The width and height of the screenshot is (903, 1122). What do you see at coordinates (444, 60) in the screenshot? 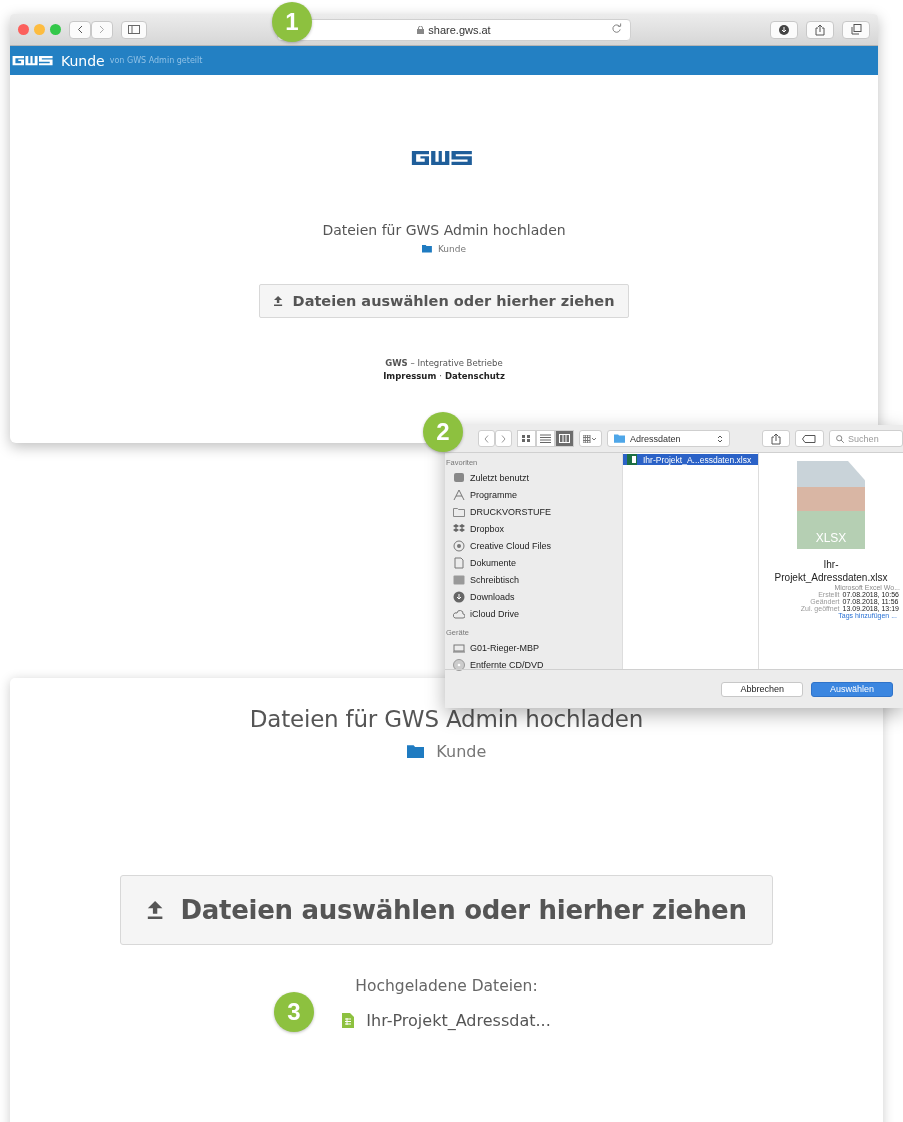
I see `site-header: Kunde von GWS Admin geteilt` at bounding box center [444, 60].